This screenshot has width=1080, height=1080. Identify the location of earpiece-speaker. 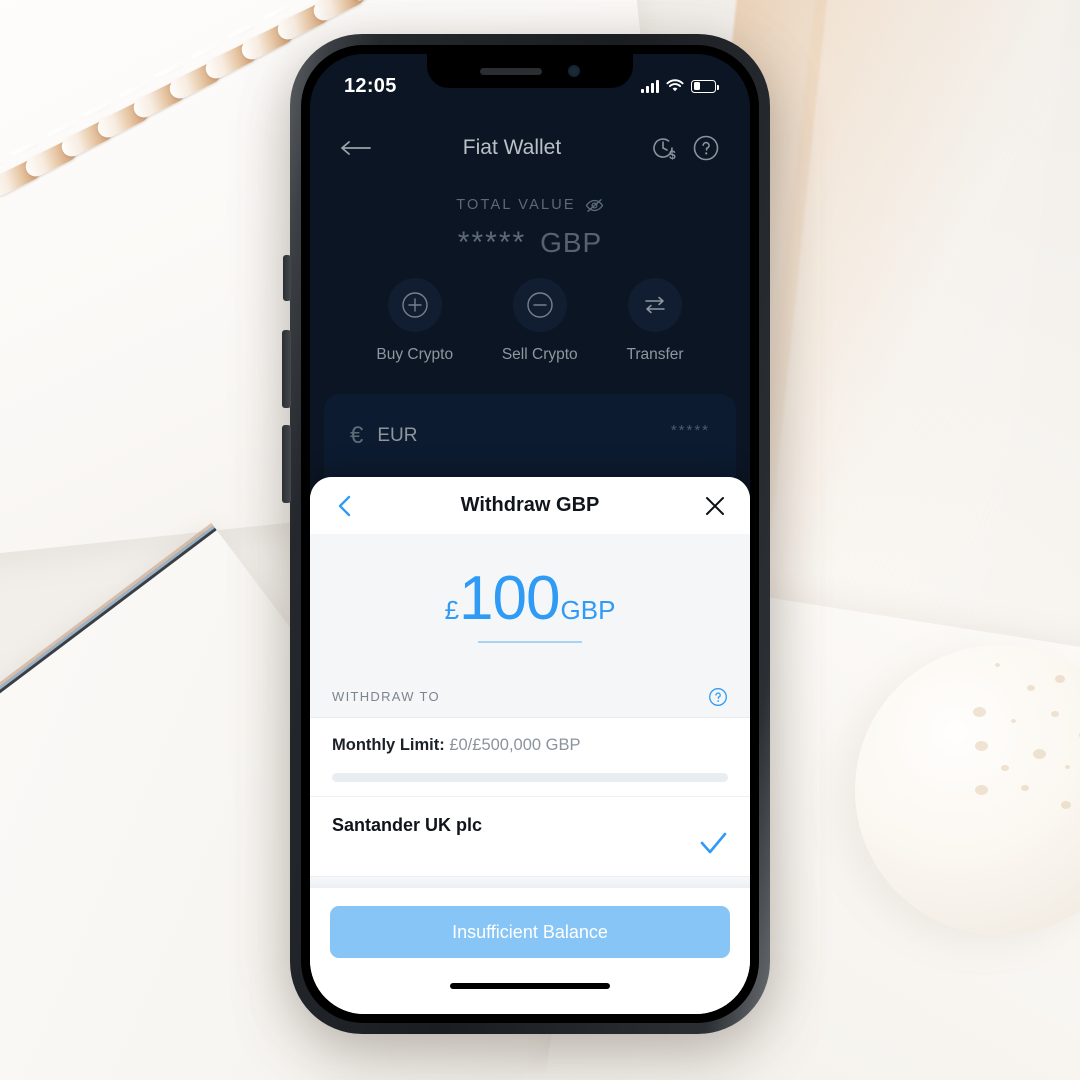
(511, 71).